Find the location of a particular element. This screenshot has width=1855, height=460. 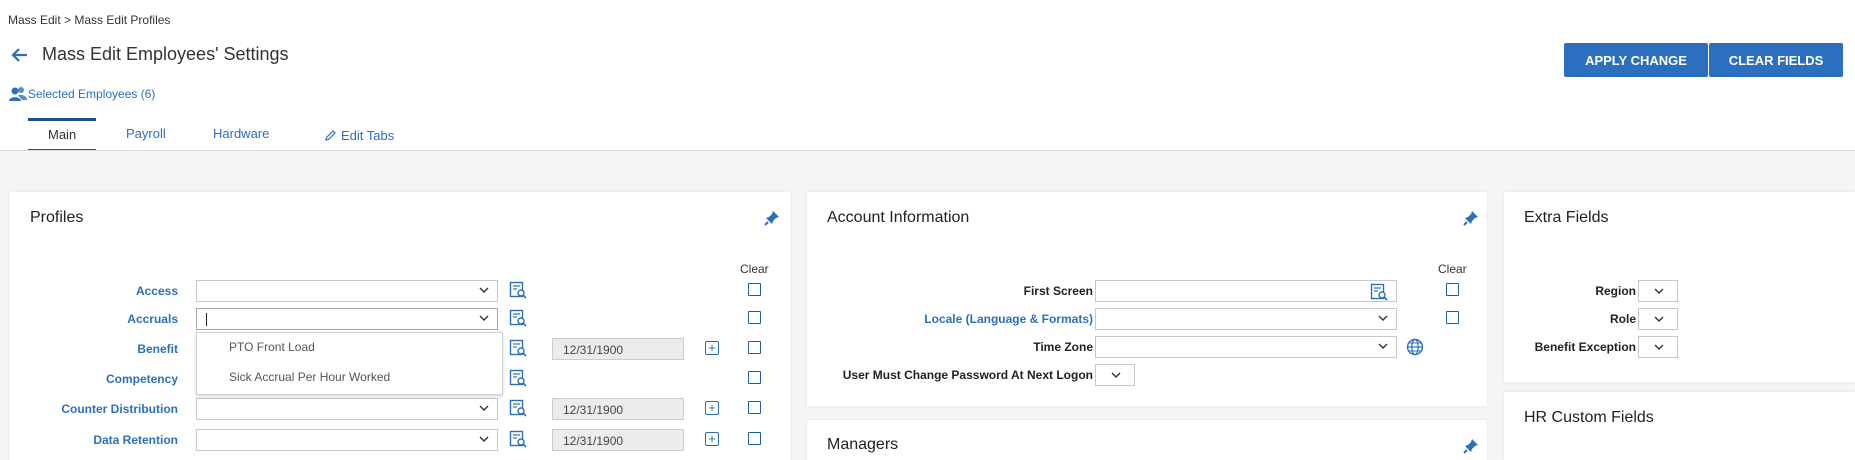

clear-accruals-checkbox is located at coordinates (754, 317).